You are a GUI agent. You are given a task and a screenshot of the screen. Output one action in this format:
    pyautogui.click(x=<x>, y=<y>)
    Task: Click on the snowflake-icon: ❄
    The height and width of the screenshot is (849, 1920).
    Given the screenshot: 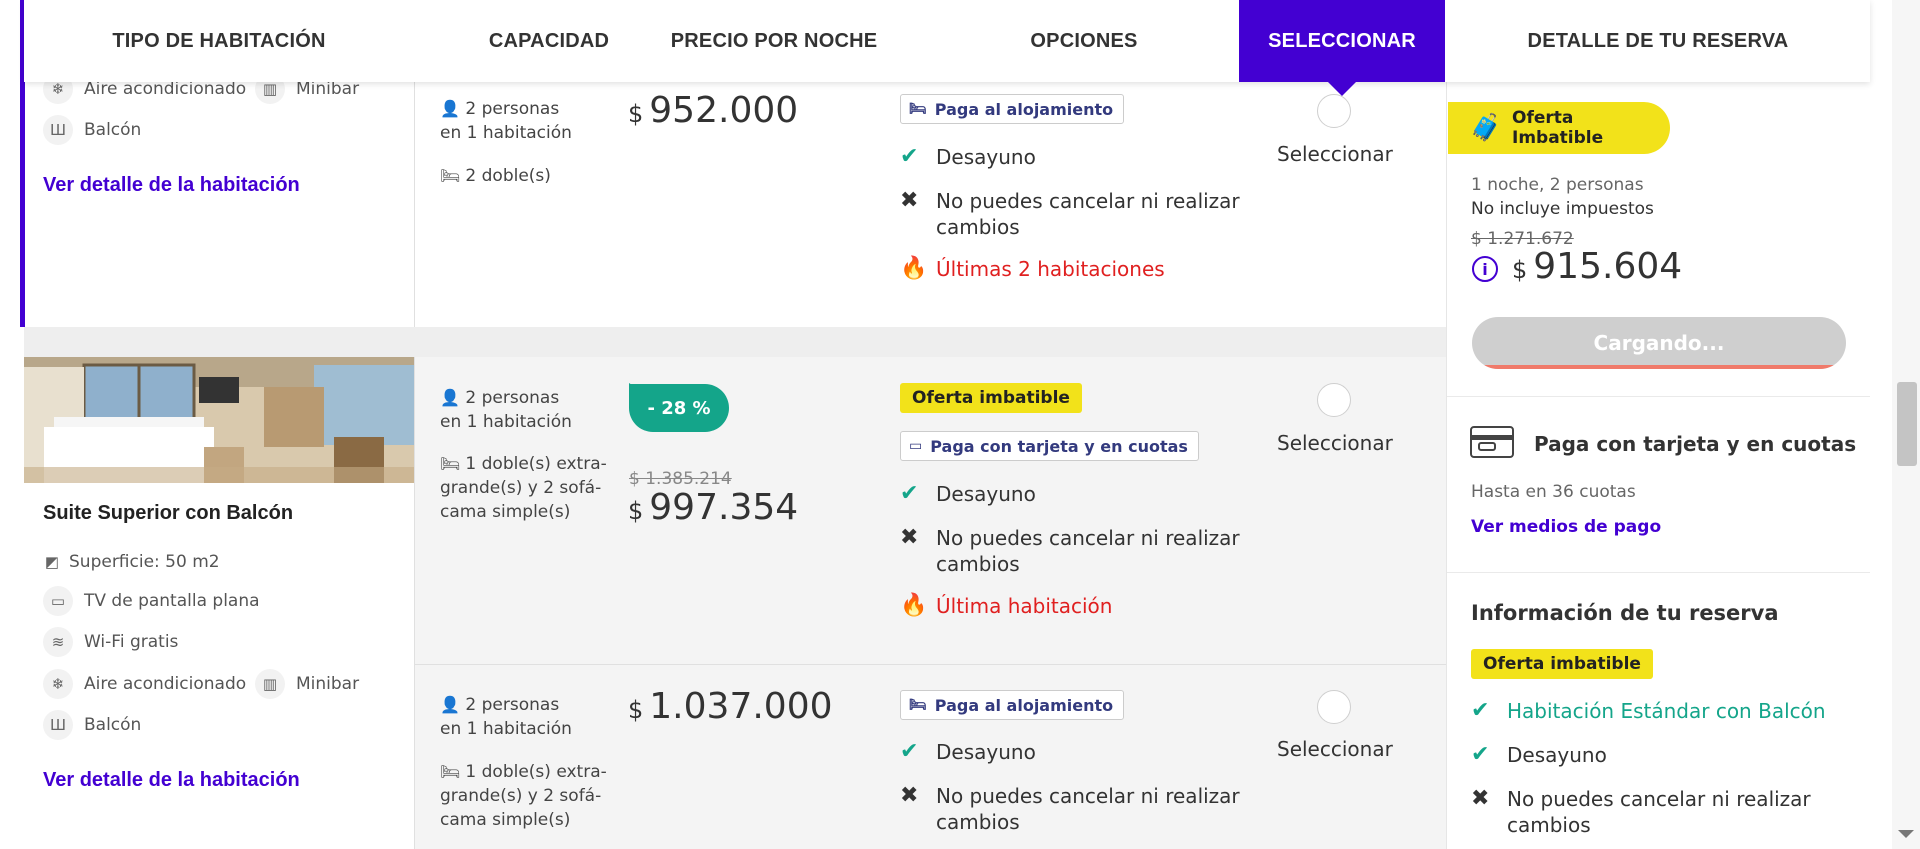 What is the action you would take?
    pyautogui.click(x=58, y=684)
    